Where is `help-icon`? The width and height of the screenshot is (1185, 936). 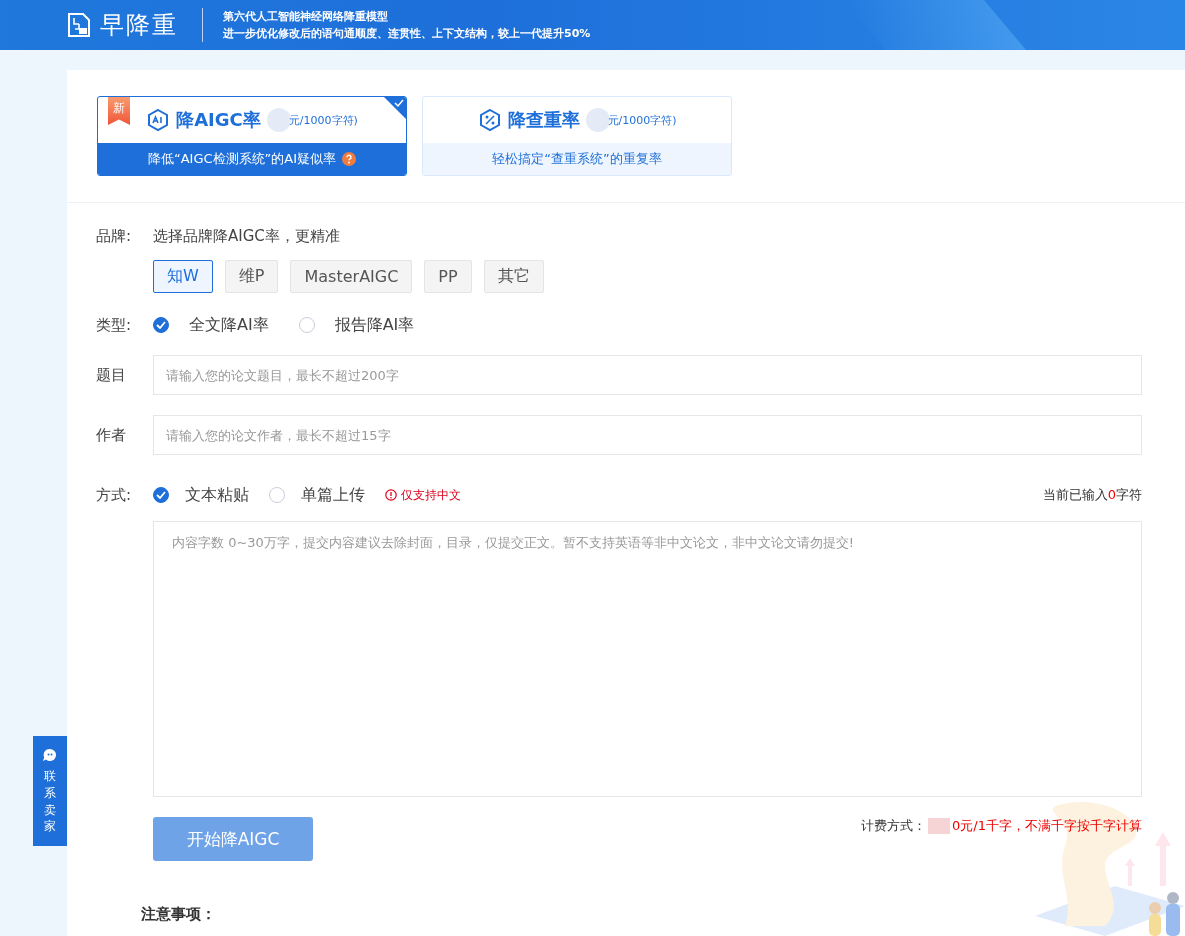 help-icon is located at coordinates (349, 159).